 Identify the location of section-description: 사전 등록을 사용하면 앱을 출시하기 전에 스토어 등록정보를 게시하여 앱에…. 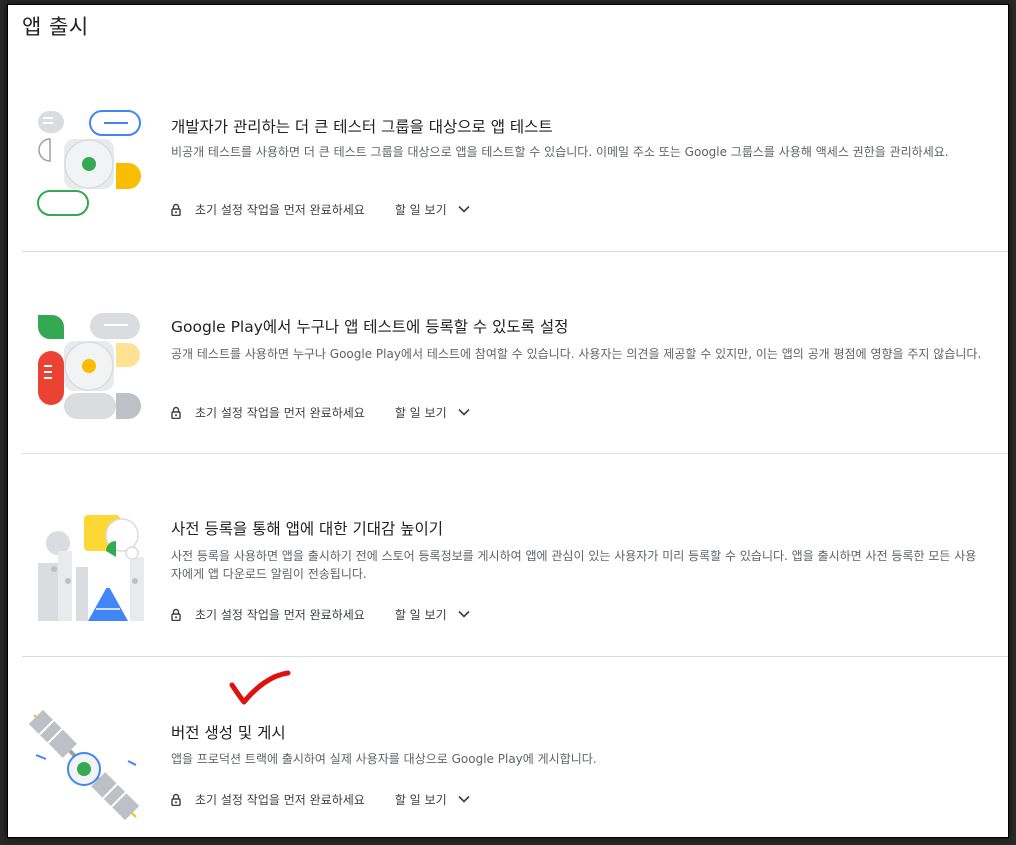
(574, 565).